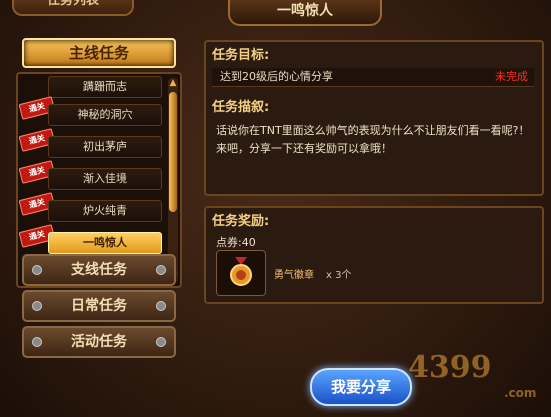 Image resolution: width=551 pixels, height=417 pixels. I want to click on list-item: 通关 渐入佳境, so click(91, 175).